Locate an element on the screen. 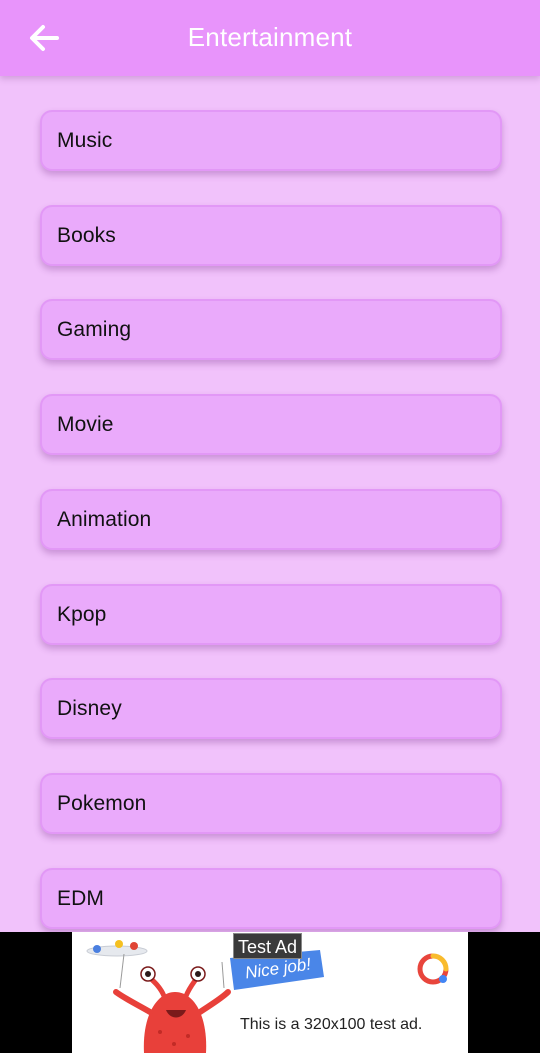 Image resolution: width=540 pixels, height=1053 pixels. category-card-gaming: Gaming is located at coordinates (271, 329).